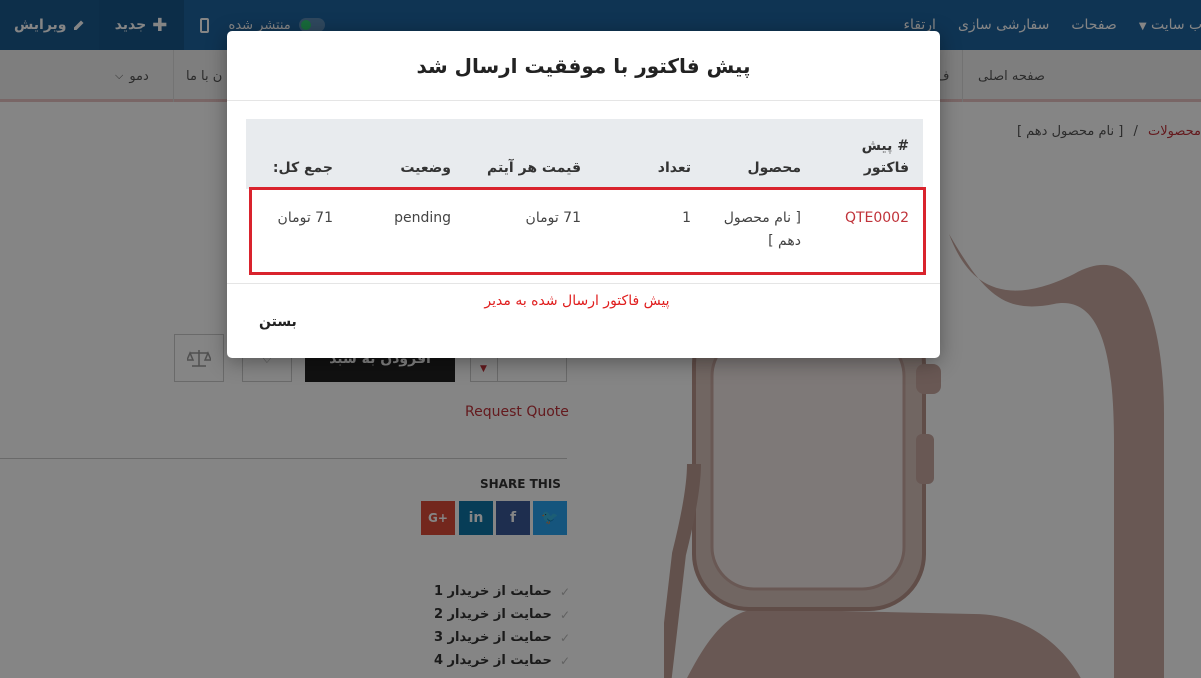  I want to click on col-quote-no: # پیش فاکتور, so click(869, 154).